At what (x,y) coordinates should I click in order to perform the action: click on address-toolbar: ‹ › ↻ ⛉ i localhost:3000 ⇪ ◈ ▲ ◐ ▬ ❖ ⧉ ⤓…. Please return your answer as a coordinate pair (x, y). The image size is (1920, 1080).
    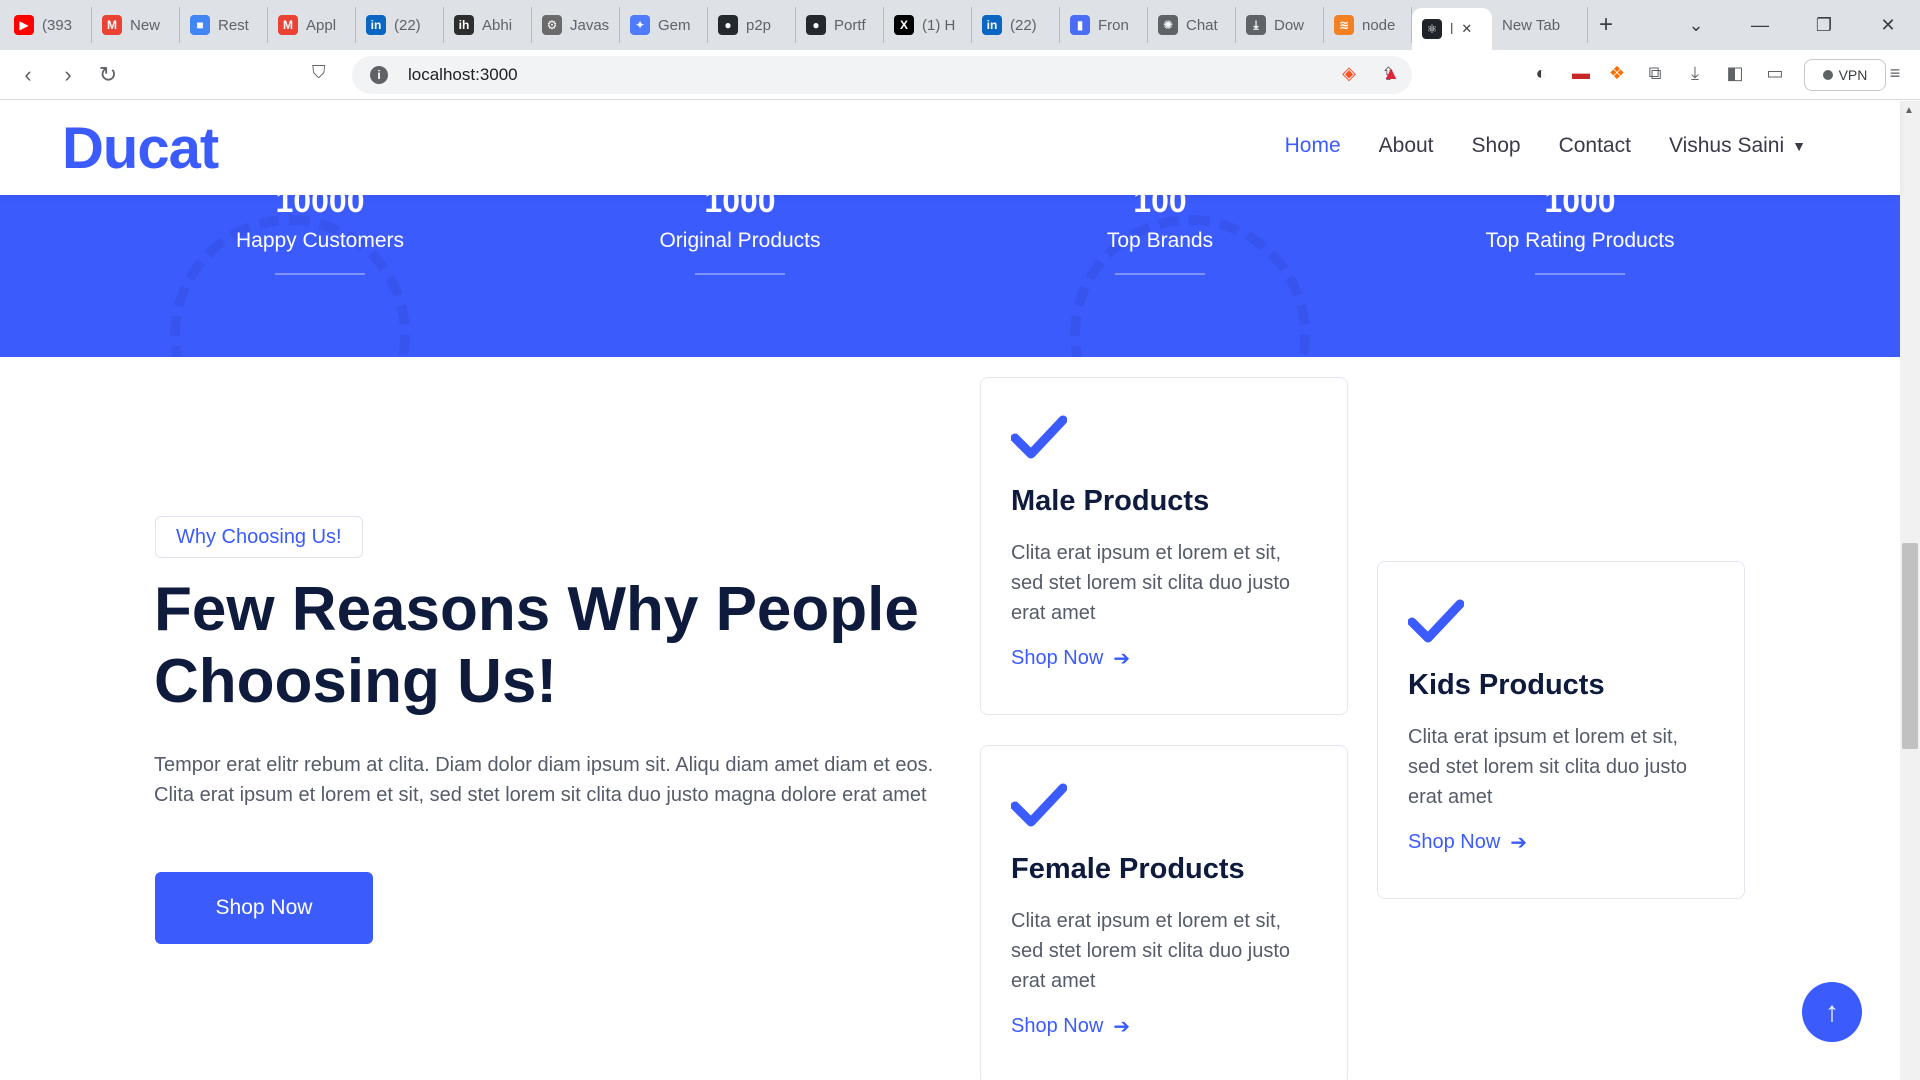
    Looking at the image, I should click on (960, 75).